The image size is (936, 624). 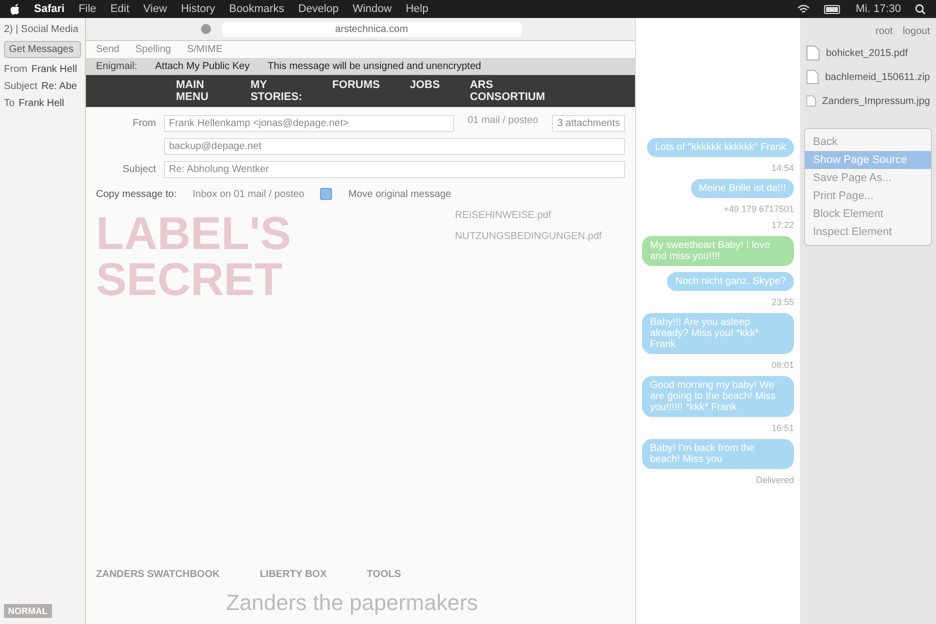 What do you see at coordinates (425, 91) in the screenshot?
I see `nav-link: JOBS` at bounding box center [425, 91].